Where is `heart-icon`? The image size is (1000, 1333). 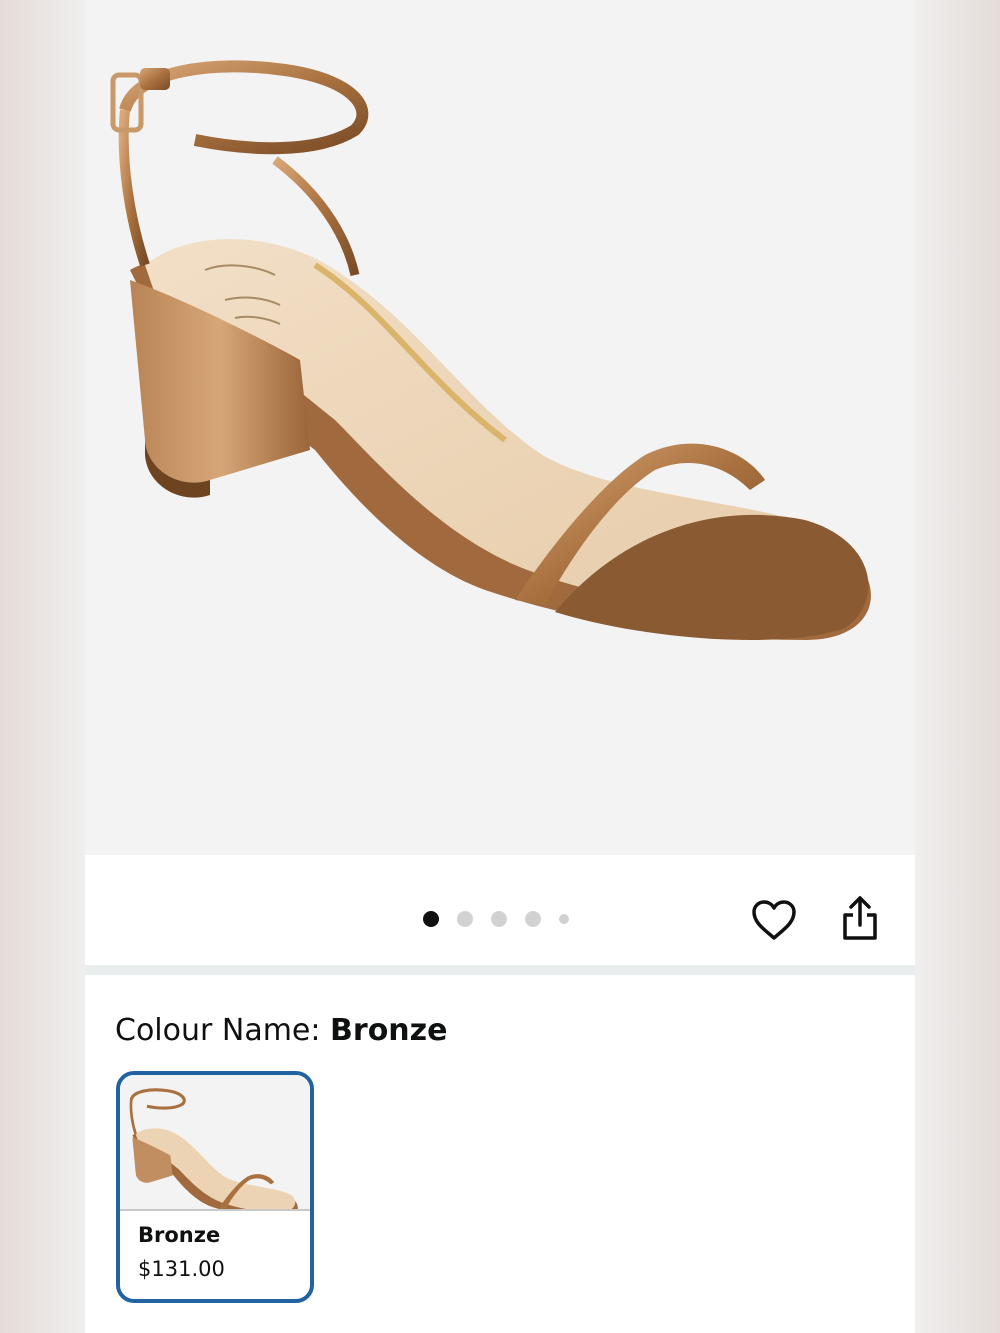 heart-icon is located at coordinates (774, 920).